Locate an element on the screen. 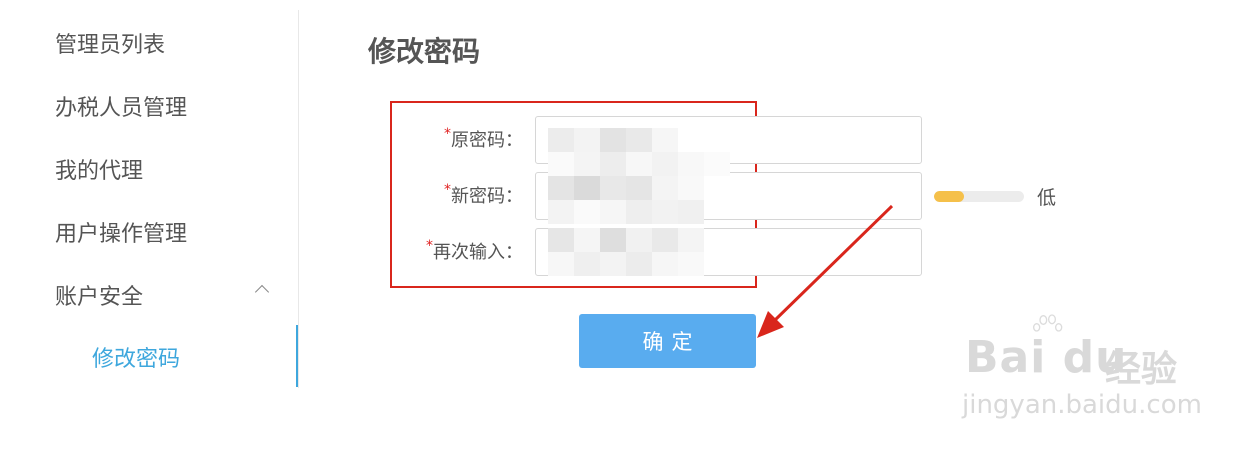 The image size is (1255, 449). sidebar-item-admin-list: 管理员列表 is located at coordinates (110, 43).